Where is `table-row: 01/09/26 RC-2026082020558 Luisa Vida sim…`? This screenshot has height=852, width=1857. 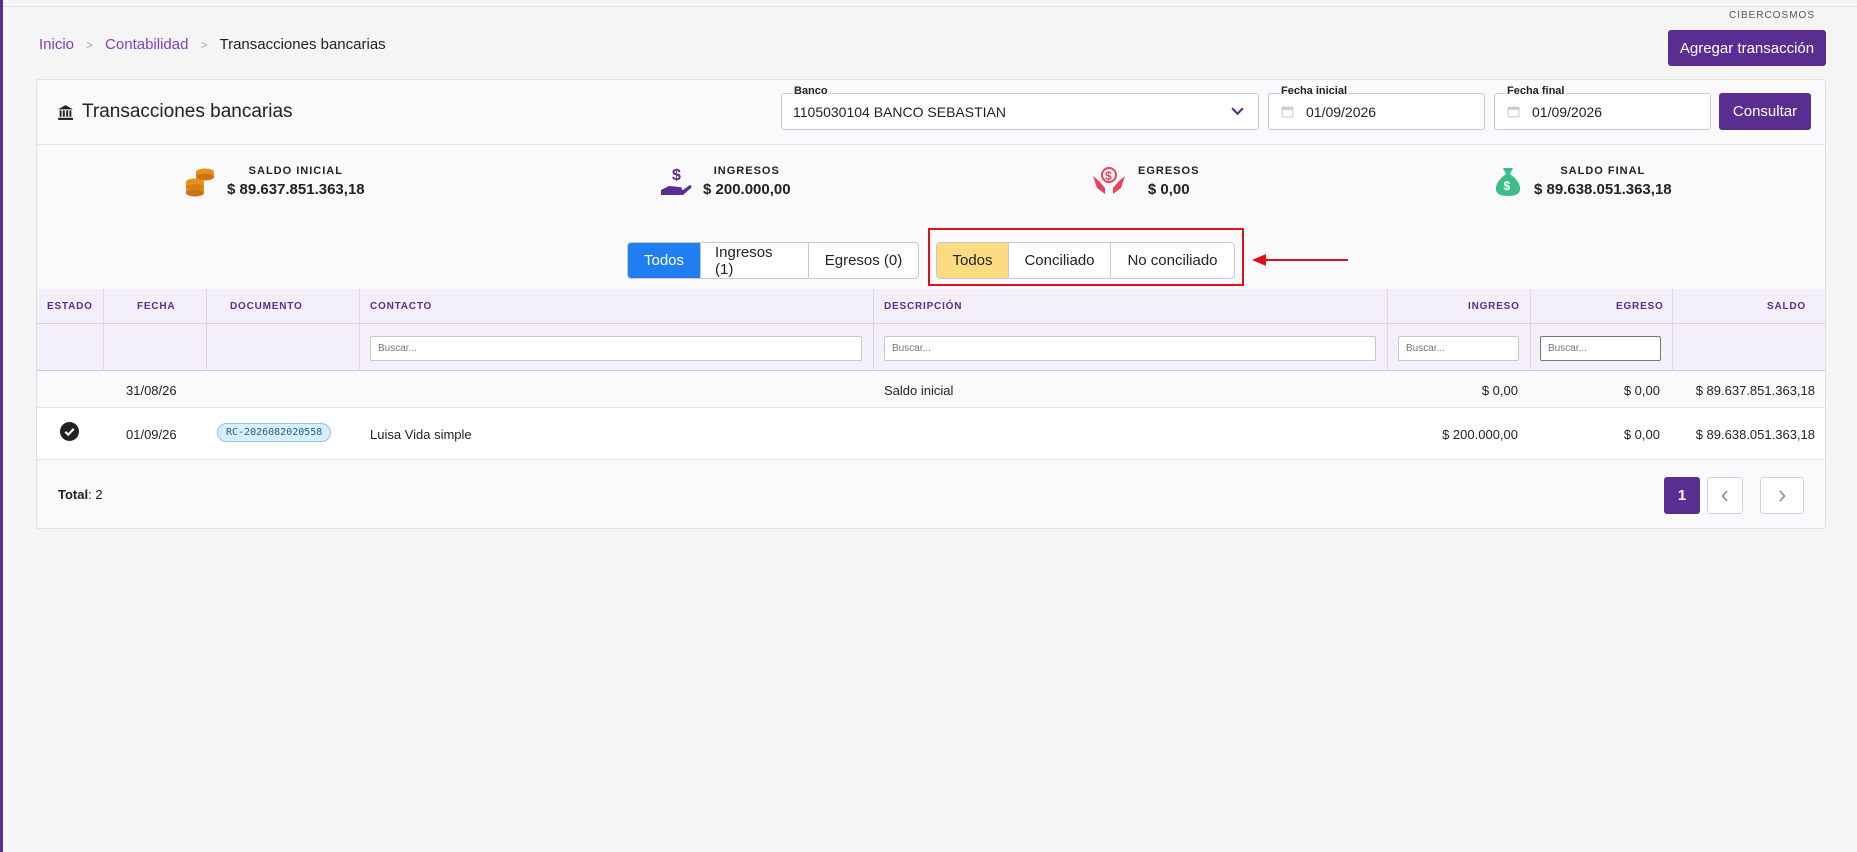
table-row: 01/09/26 RC-2026082020558 Luisa Vida sim… is located at coordinates (931, 434).